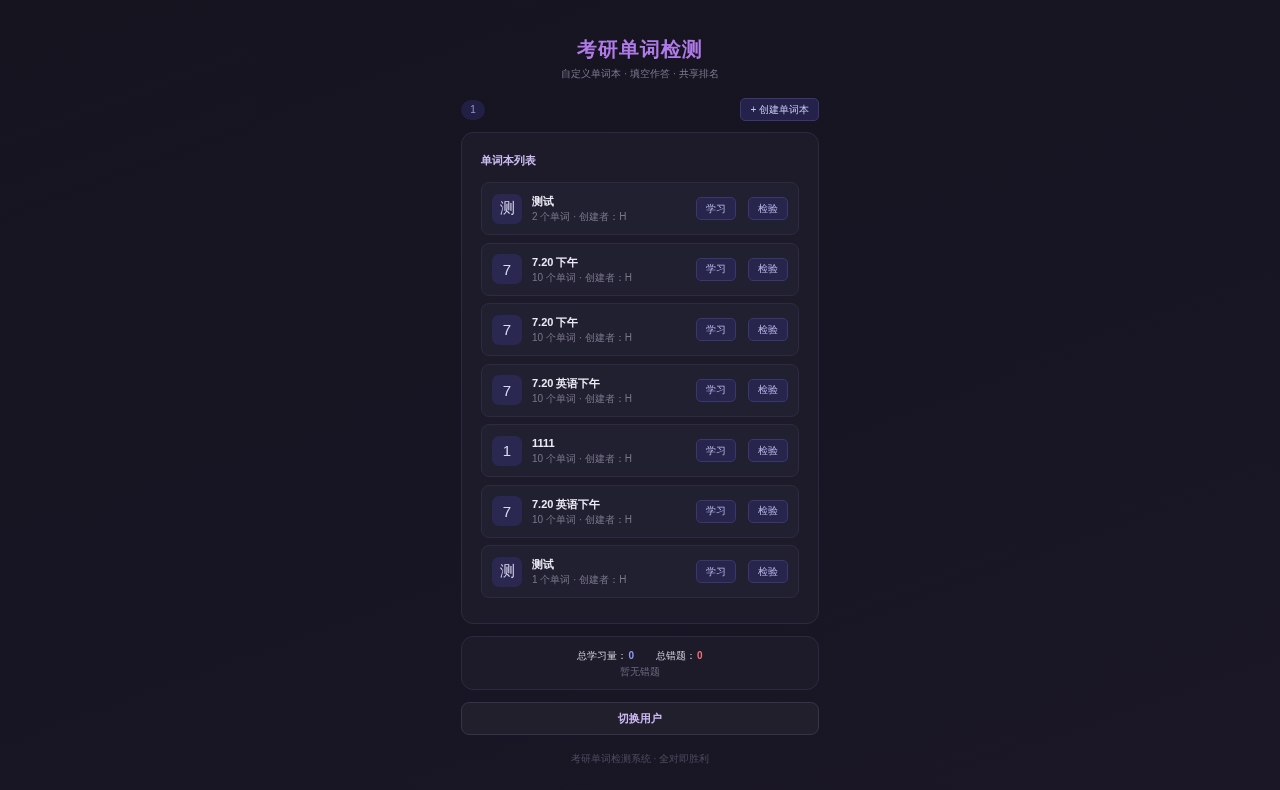 The width and height of the screenshot is (1280, 790). I want to click on stat-label: 总学习量：, so click(602, 655).